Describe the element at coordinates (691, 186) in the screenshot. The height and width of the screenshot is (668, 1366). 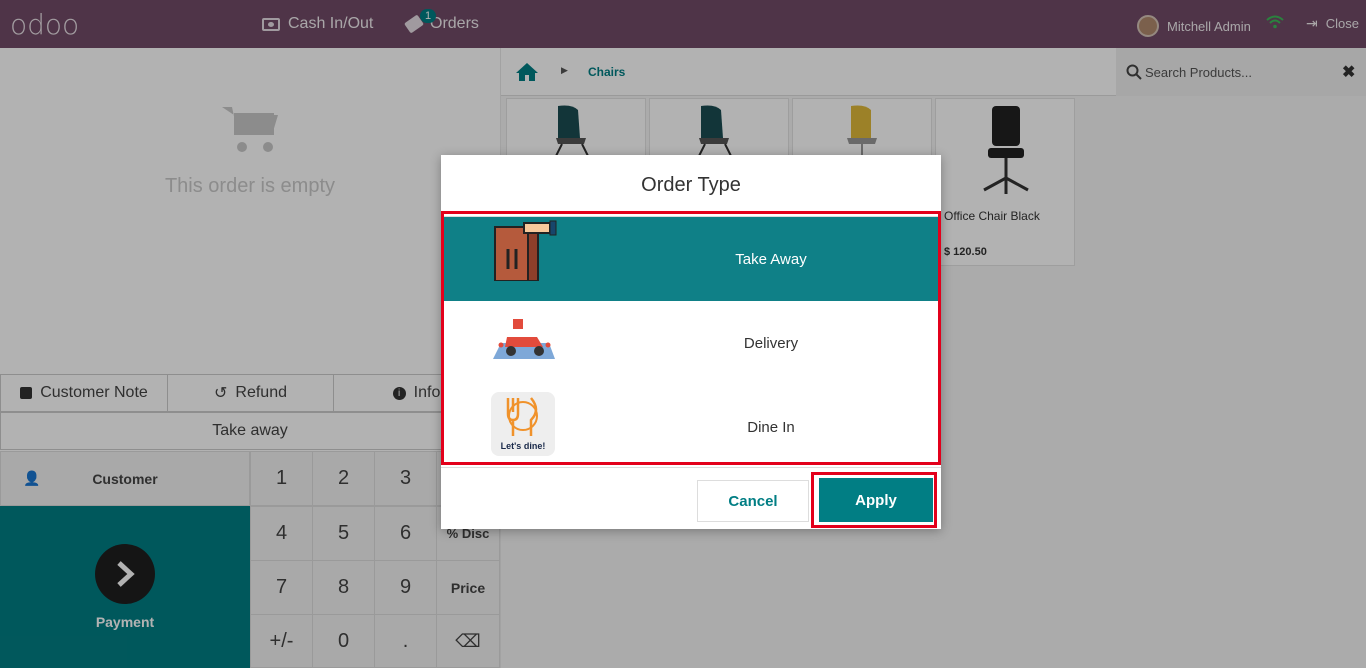
I see `dialog-title: Order Type` at that location.